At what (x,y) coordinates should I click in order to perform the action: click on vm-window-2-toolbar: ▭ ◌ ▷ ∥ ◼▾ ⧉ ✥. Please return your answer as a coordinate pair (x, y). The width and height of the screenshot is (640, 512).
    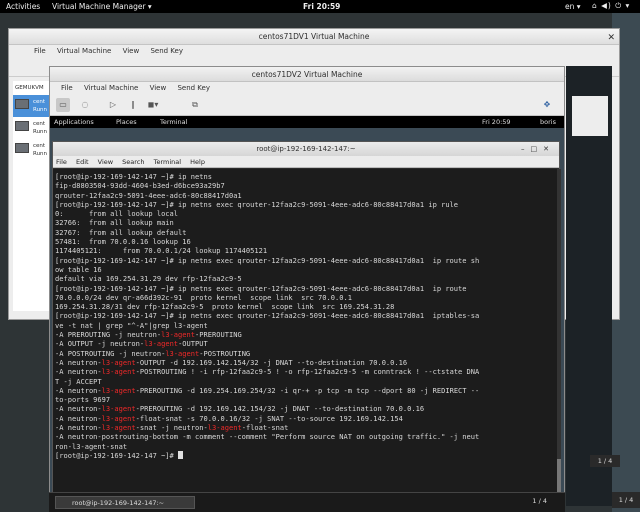
    Looking at the image, I should click on (307, 105).